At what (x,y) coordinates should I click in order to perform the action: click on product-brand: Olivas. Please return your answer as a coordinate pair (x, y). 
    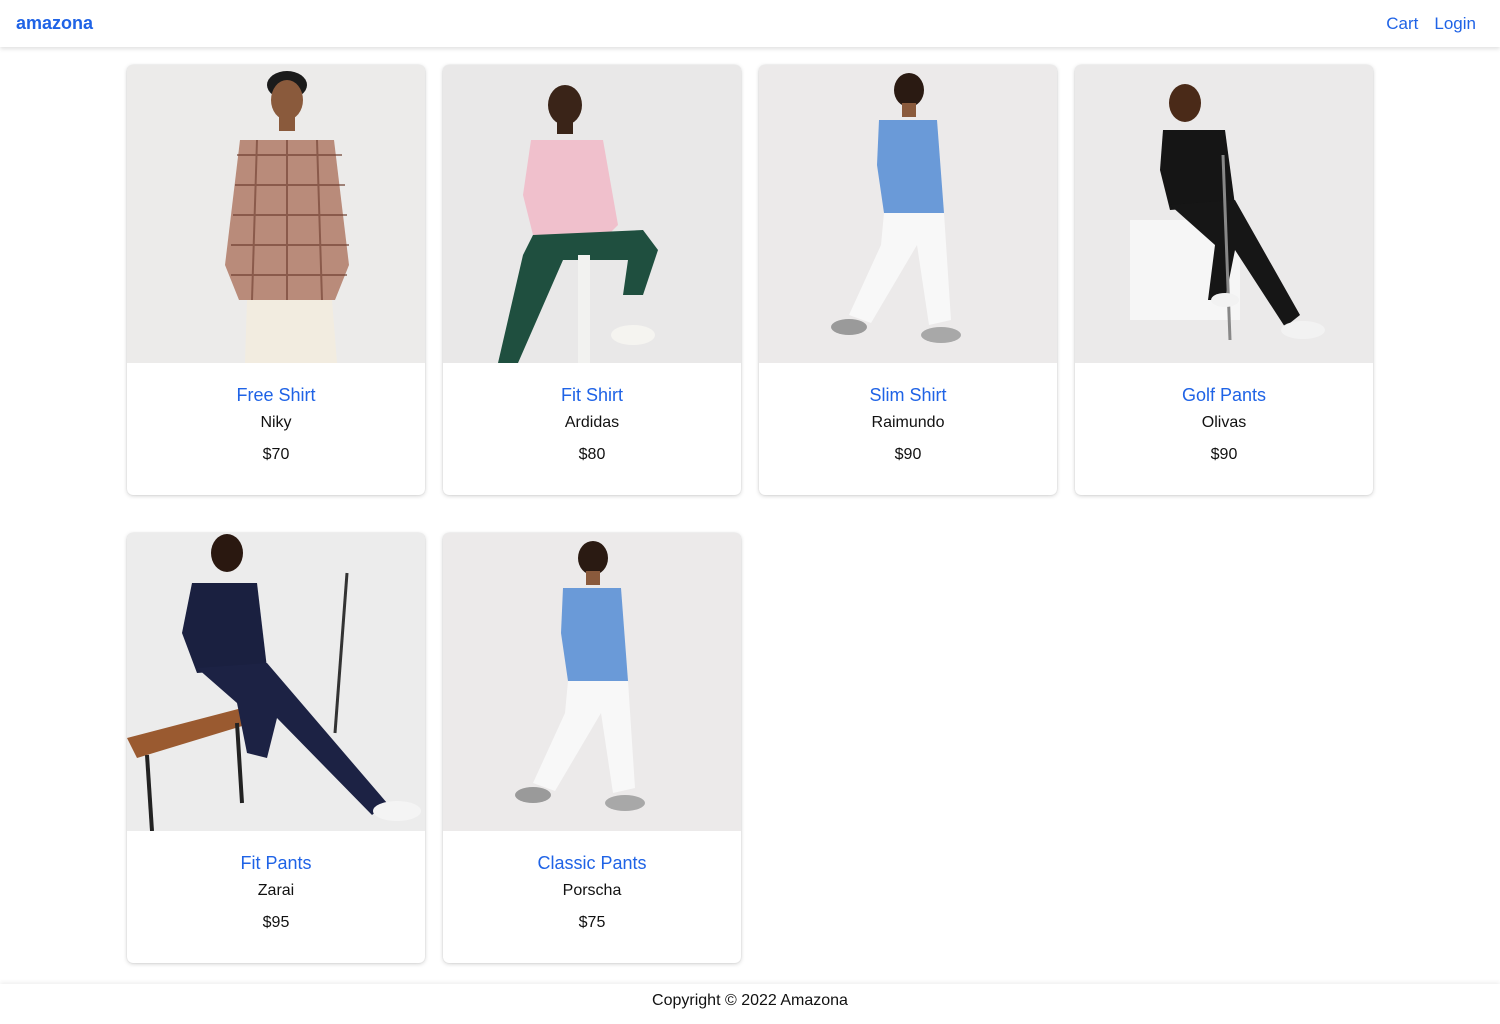
    Looking at the image, I should click on (1224, 422).